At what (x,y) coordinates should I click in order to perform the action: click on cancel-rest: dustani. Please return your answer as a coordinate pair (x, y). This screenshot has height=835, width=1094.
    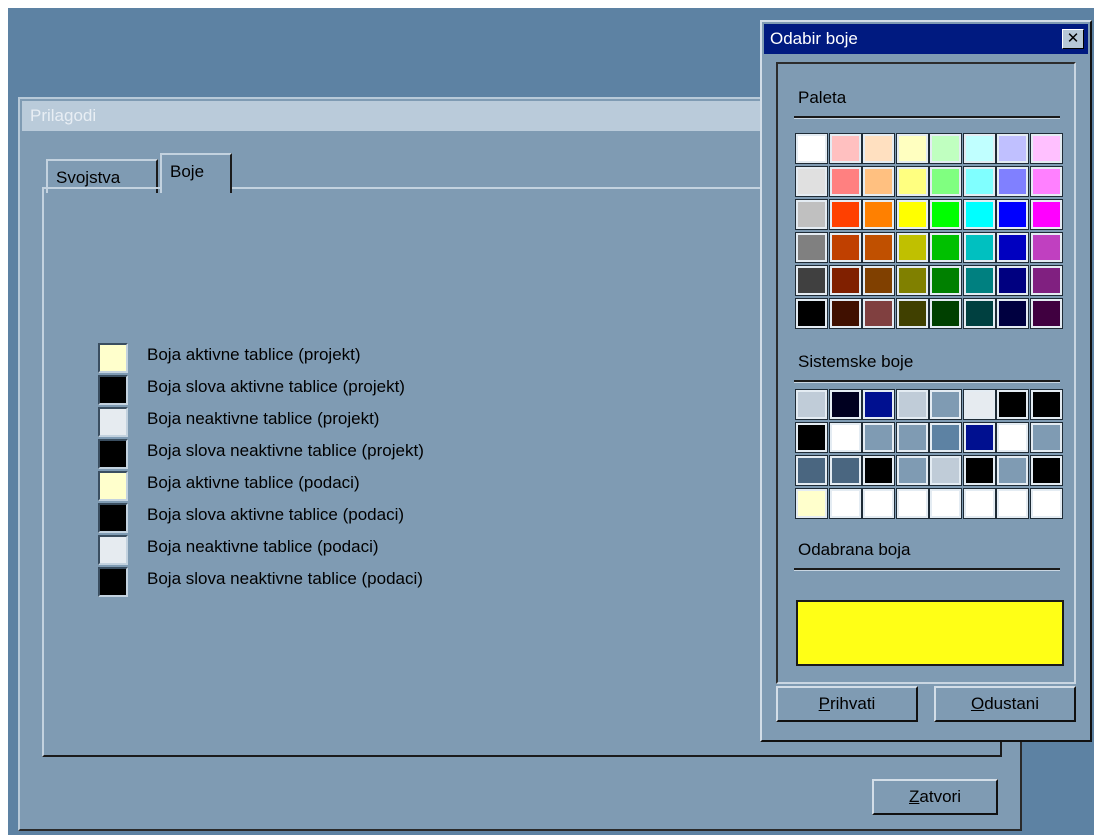
    Looking at the image, I should click on (1012, 703).